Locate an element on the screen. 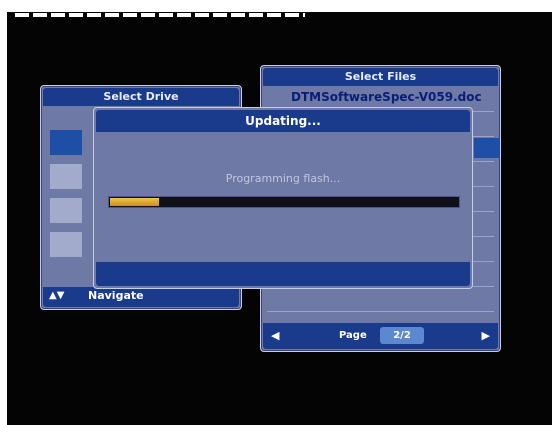  page-label: Page is located at coordinates (353, 335).